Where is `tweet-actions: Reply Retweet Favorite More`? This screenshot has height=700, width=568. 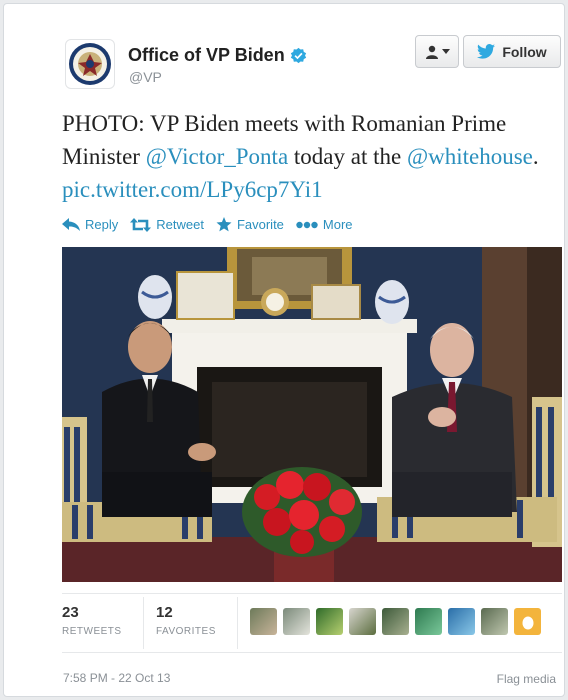 tweet-actions: Reply Retweet Favorite More is located at coordinates (207, 224).